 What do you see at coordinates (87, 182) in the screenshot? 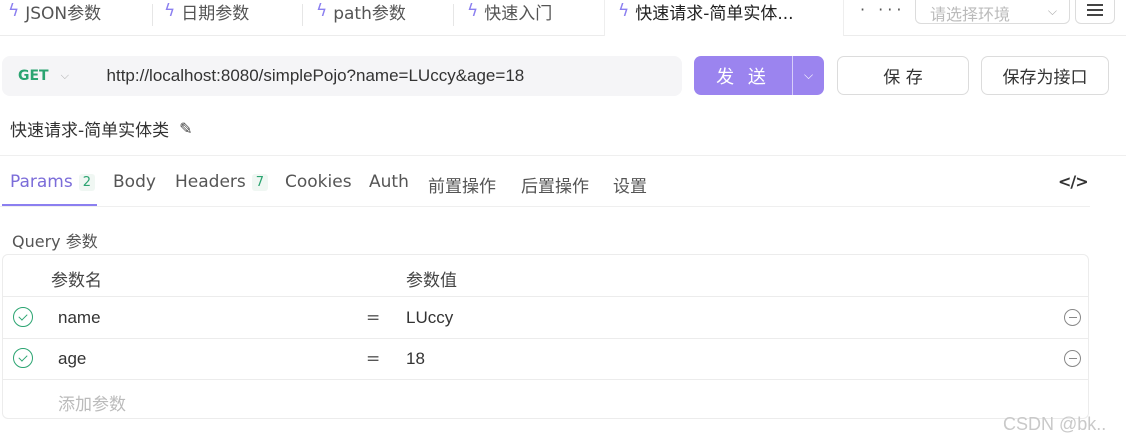
I see `count-badge: 2` at bounding box center [87, 182].